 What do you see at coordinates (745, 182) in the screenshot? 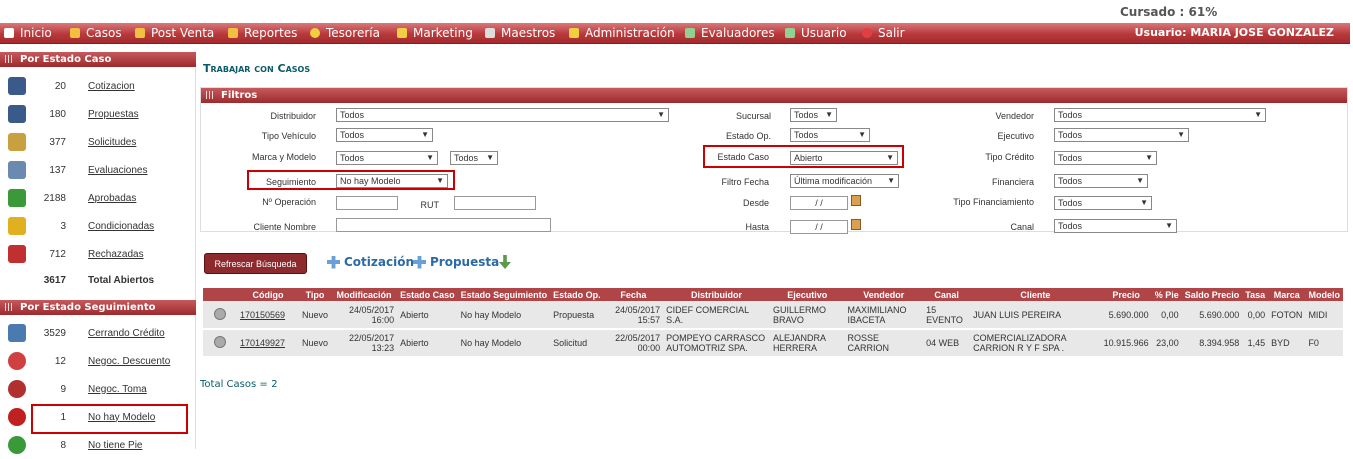
I see `filtro-fecha-label: Filtro Fecha` at bounding box center [745, 182].